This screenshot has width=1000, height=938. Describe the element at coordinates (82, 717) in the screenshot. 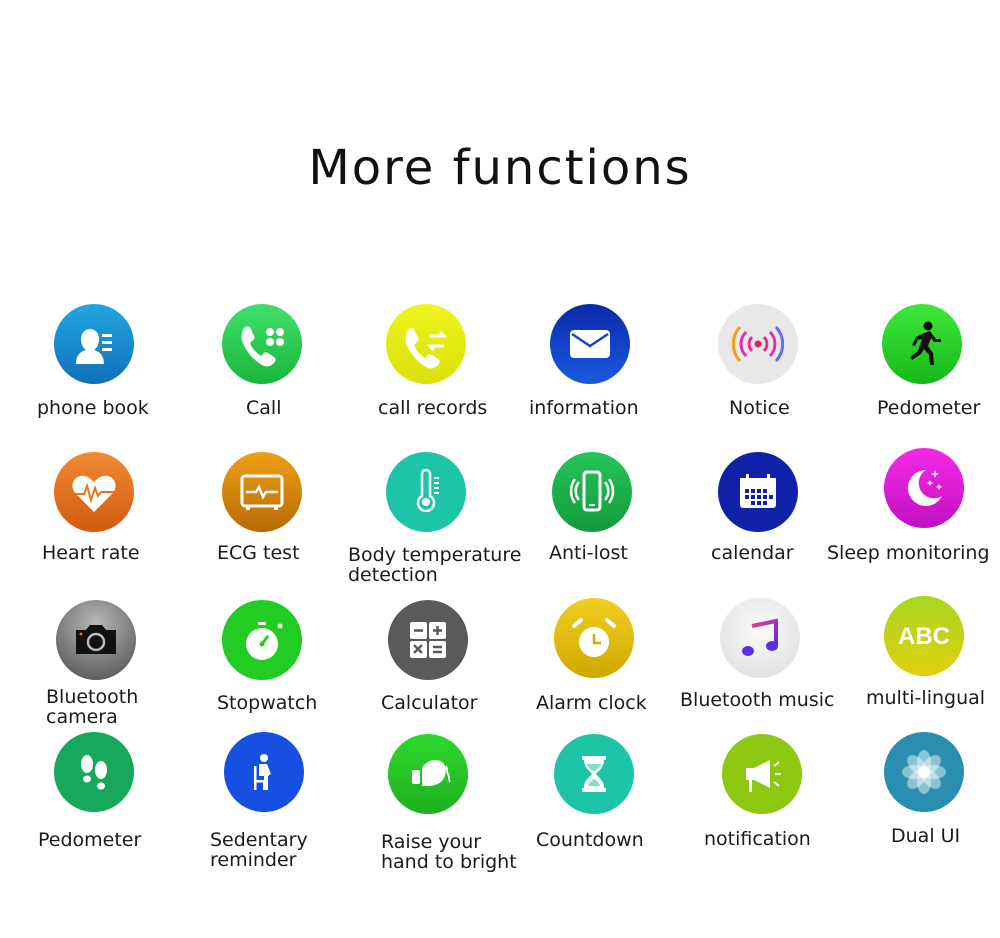

I see `function-label-line2: camera` at that location.